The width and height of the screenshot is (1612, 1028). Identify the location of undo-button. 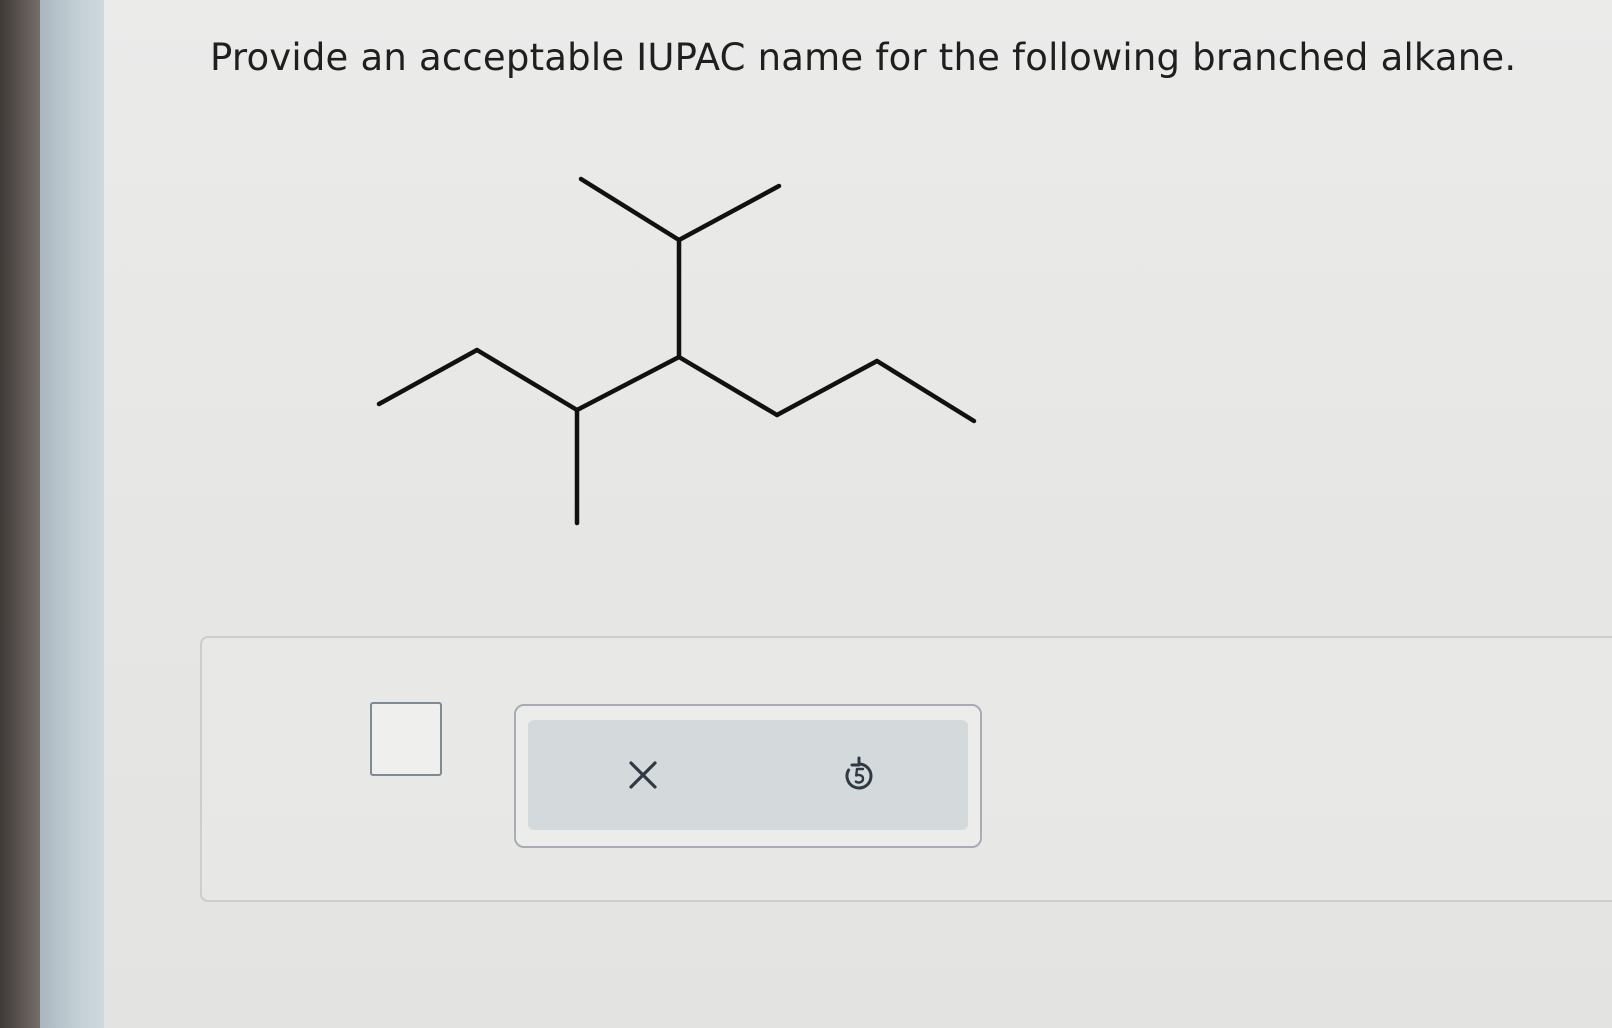
(859, 775).